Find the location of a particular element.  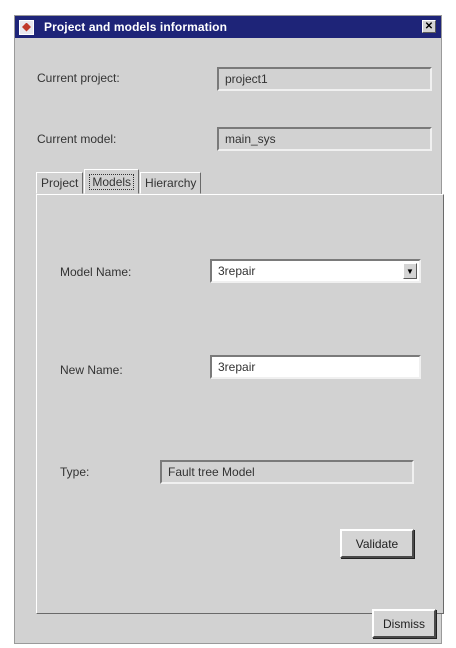

tab-hierarchy: Hierarchy is located at coordinates (171, 183).